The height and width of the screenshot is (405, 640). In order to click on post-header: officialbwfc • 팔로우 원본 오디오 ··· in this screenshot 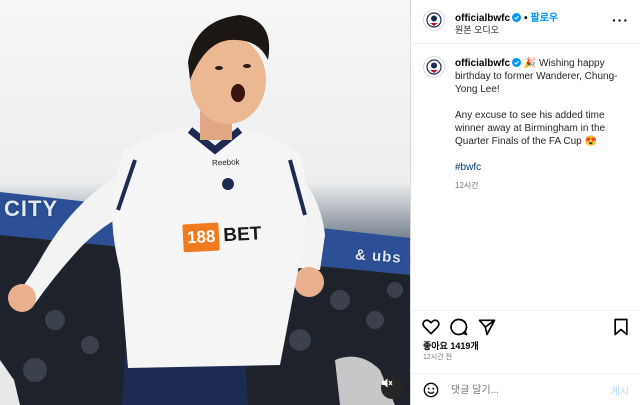, I will do `click(525, 22)`.